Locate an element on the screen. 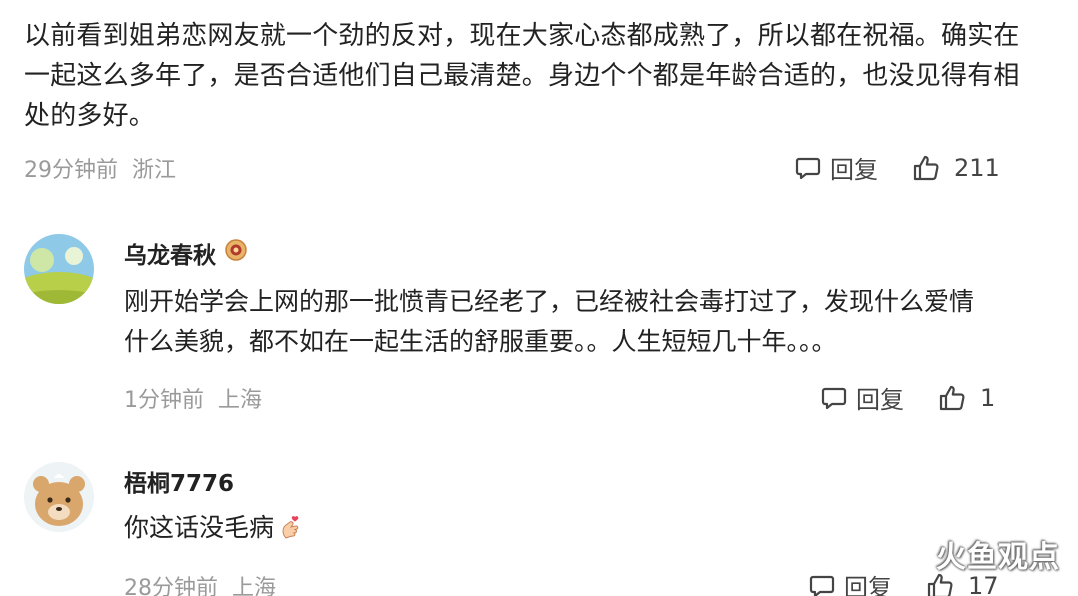  medal-badge-icon is located at coordinates (236, 253).